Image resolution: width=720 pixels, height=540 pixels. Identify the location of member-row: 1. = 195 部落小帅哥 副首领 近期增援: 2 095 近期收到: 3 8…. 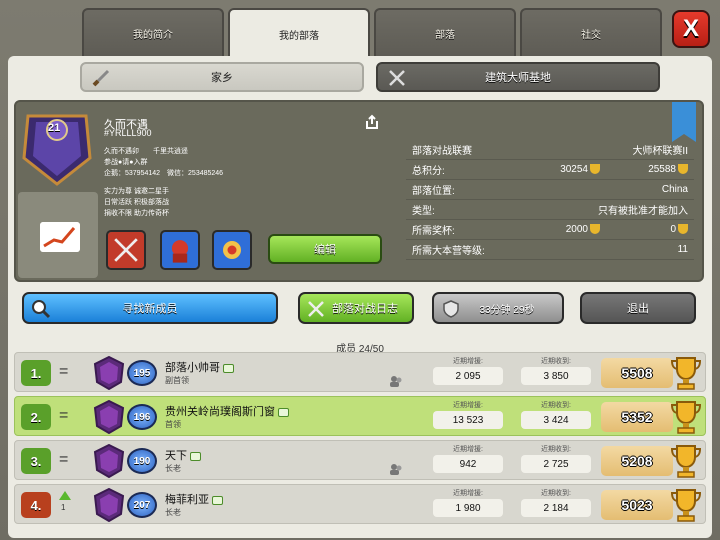
(360, 372).